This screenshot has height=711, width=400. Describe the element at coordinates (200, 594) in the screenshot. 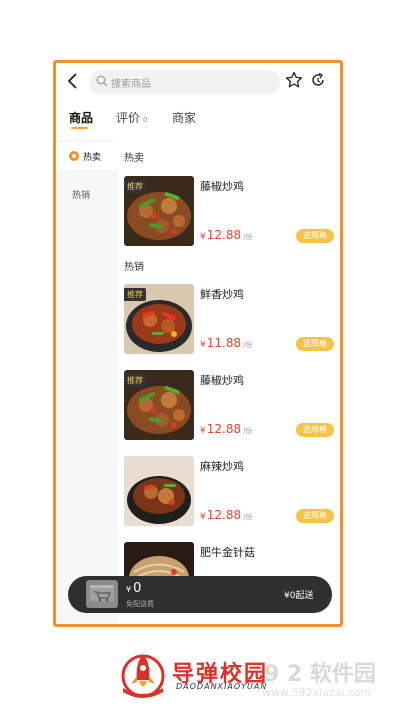

I see `cart-bar: ¥0 免配送费 ¥0起送` at that location.